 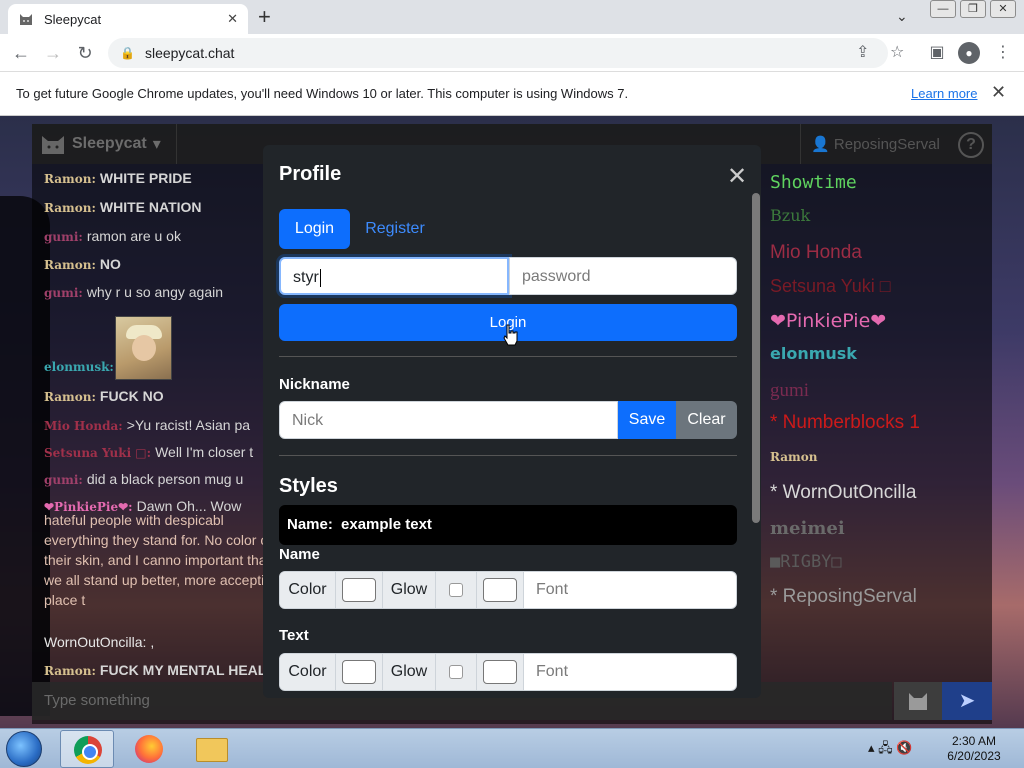 What do you see at coordinates (630, 590) in the screenshot?
I see `name-font-field: Font` at bounding box center [630, 590].